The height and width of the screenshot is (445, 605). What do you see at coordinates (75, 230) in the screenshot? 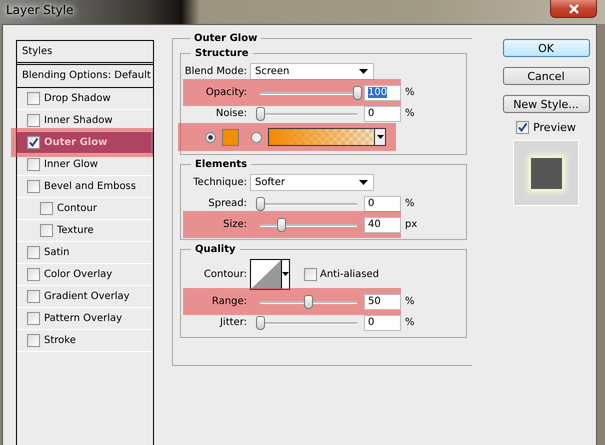
I see `item-label: Texture` at bounding box center [75, 230].